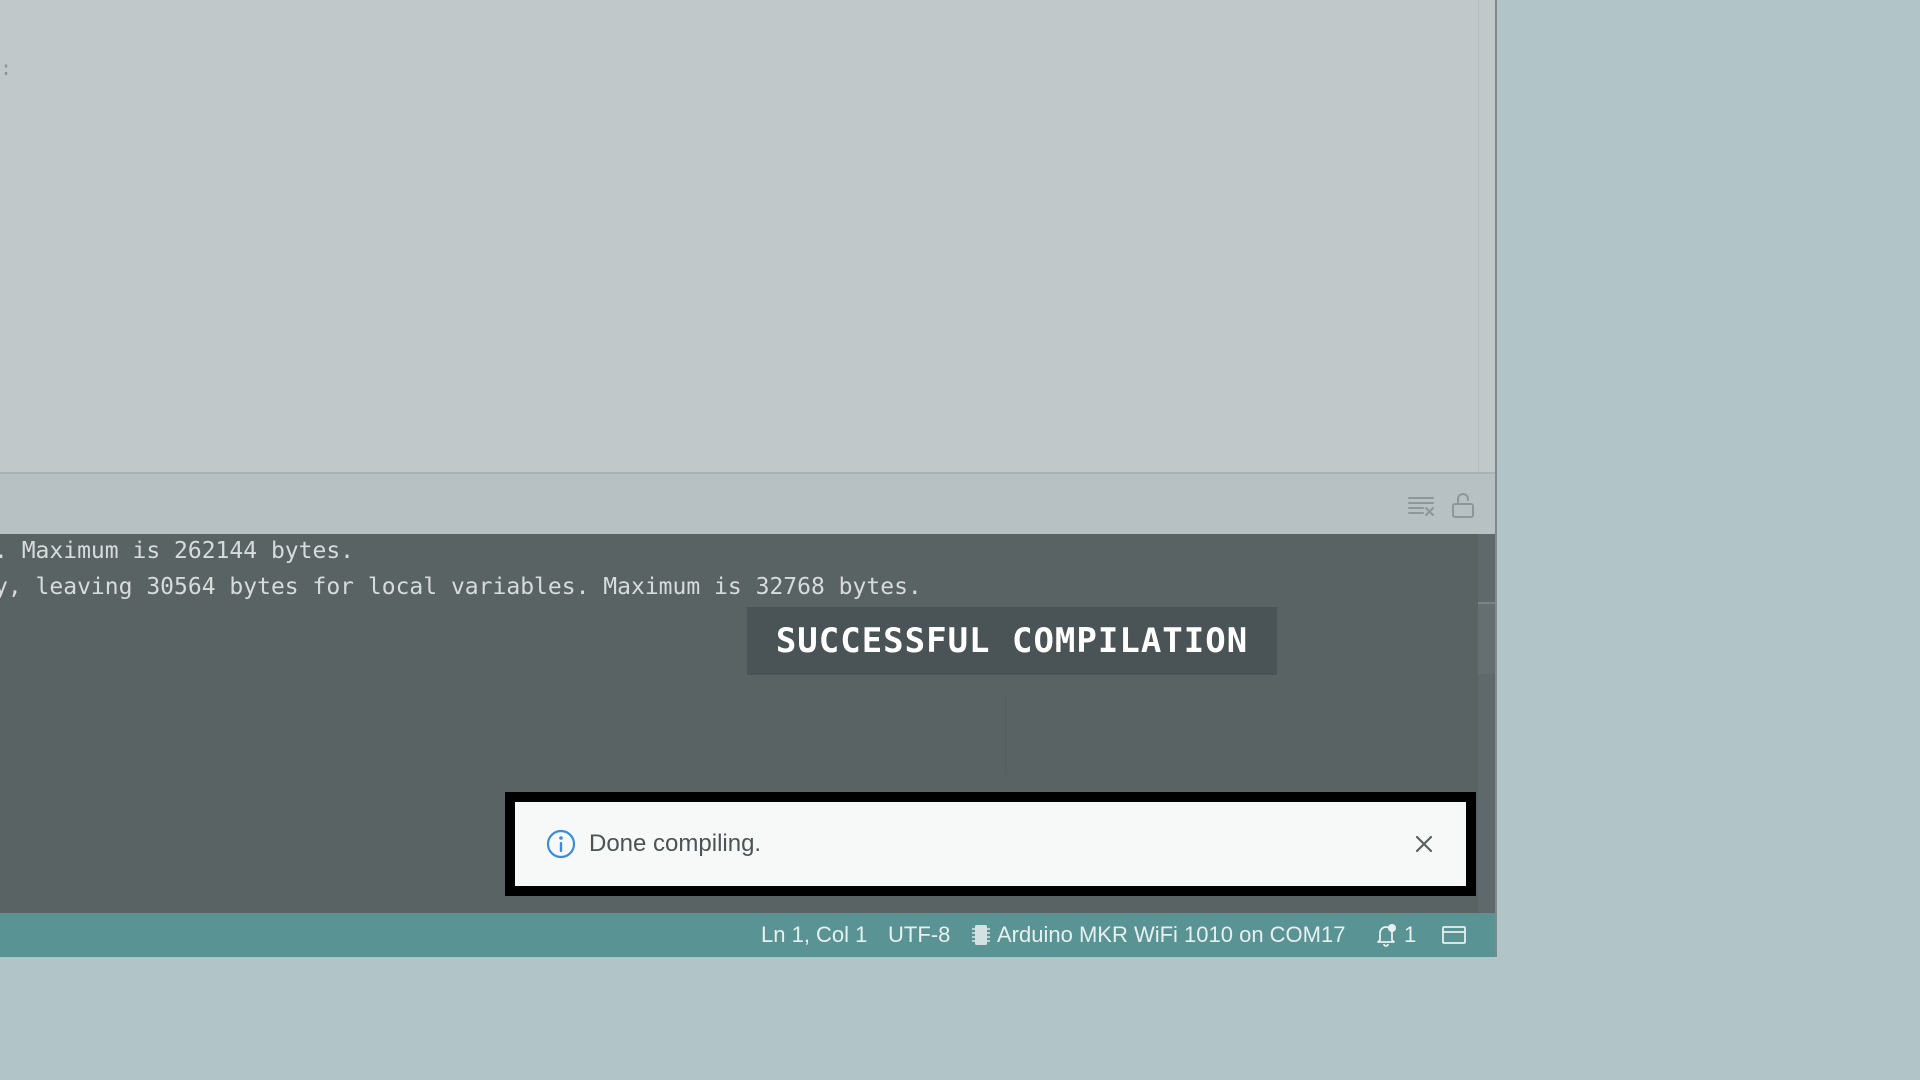  What do you see at coordinates (1454, 935) in the screenshot?
I see `toggle-panel-icon` at bounding box center [1454, 935].